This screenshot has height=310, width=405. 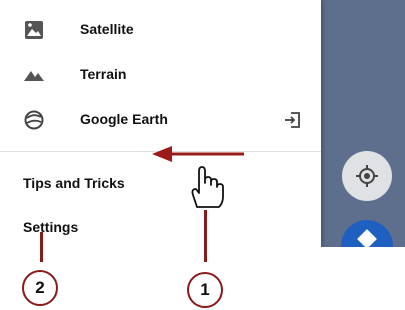 What do you see at coordinates (34, 120) in the screenshot?
I see `google-earth-icon` at bounding box center [34, 120].